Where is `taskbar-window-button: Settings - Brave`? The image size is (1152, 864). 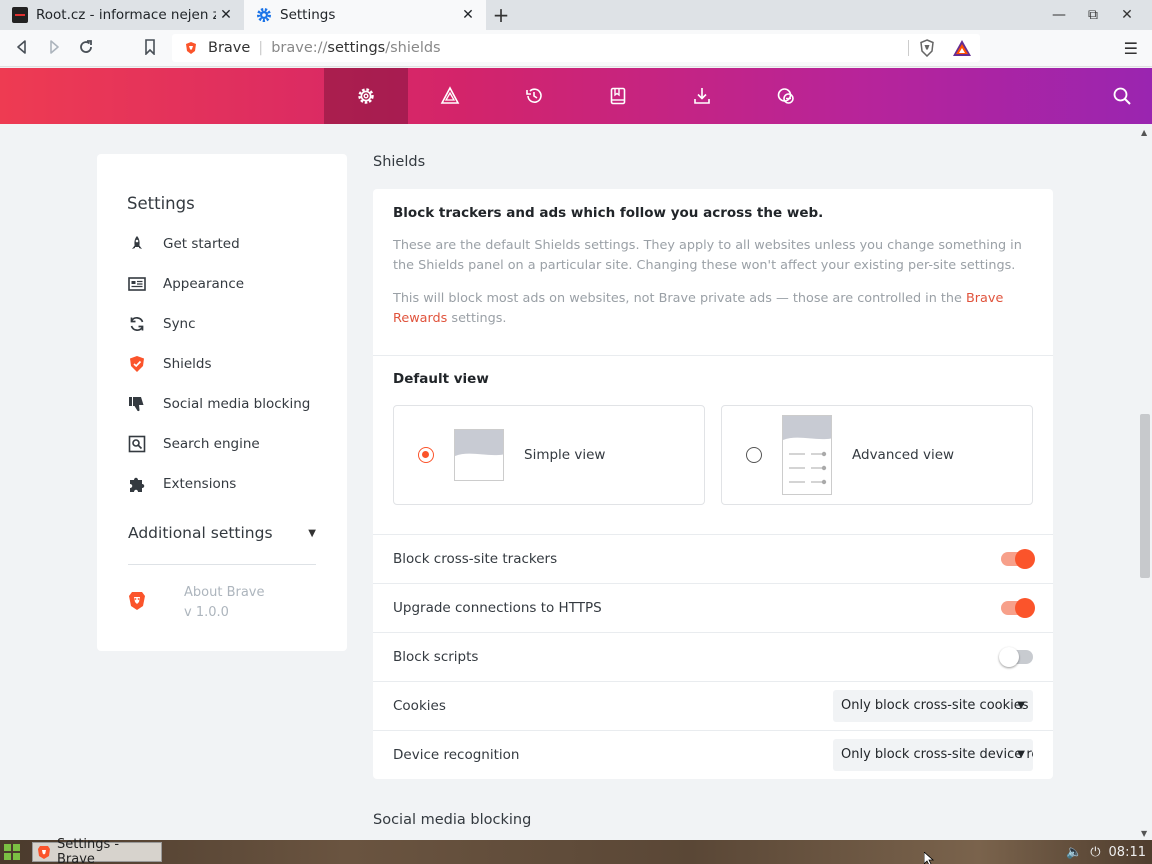 taskbar-window-button: Settings - Brave is located at coordinates (97, 850).